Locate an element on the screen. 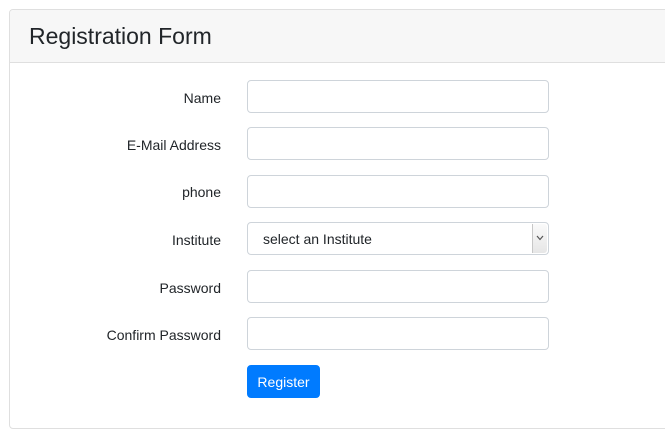  institute-selected-value: select an Institute is located at coordinates (317, 239).